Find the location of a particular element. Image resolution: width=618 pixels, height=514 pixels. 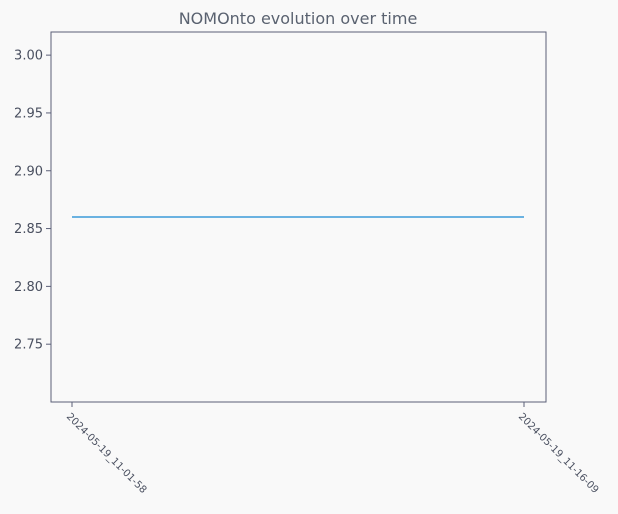

chart-title: NOMOnto evolution over time is located at coordinates (298, 18).